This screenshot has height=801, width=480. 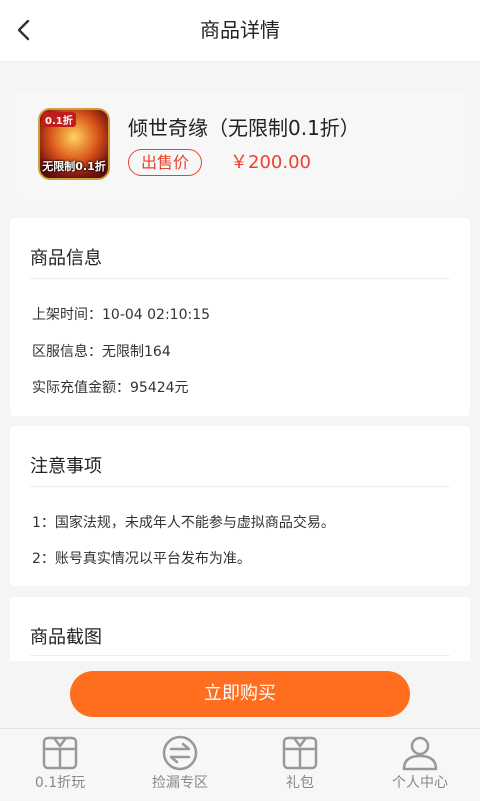 I want to click on price-label-tag: 出售价, so click(x=165, y=162).